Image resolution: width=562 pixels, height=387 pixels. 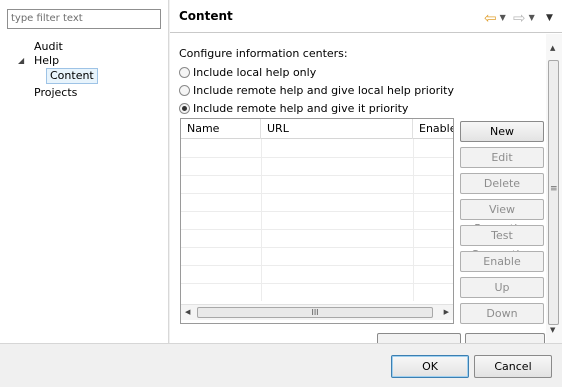 What do you see at coordinates (513, 366) in the screenshot?
I see `cancel-button: Cancel` at bounding box center [513, 366].